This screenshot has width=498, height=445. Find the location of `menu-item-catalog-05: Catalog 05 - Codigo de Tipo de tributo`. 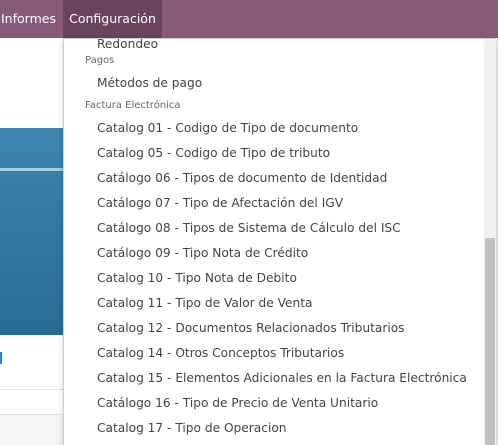

menu-item-catalog-05: Catalog 05 - Codigo de Tipo de tributo is located at coordinates (273, 153).